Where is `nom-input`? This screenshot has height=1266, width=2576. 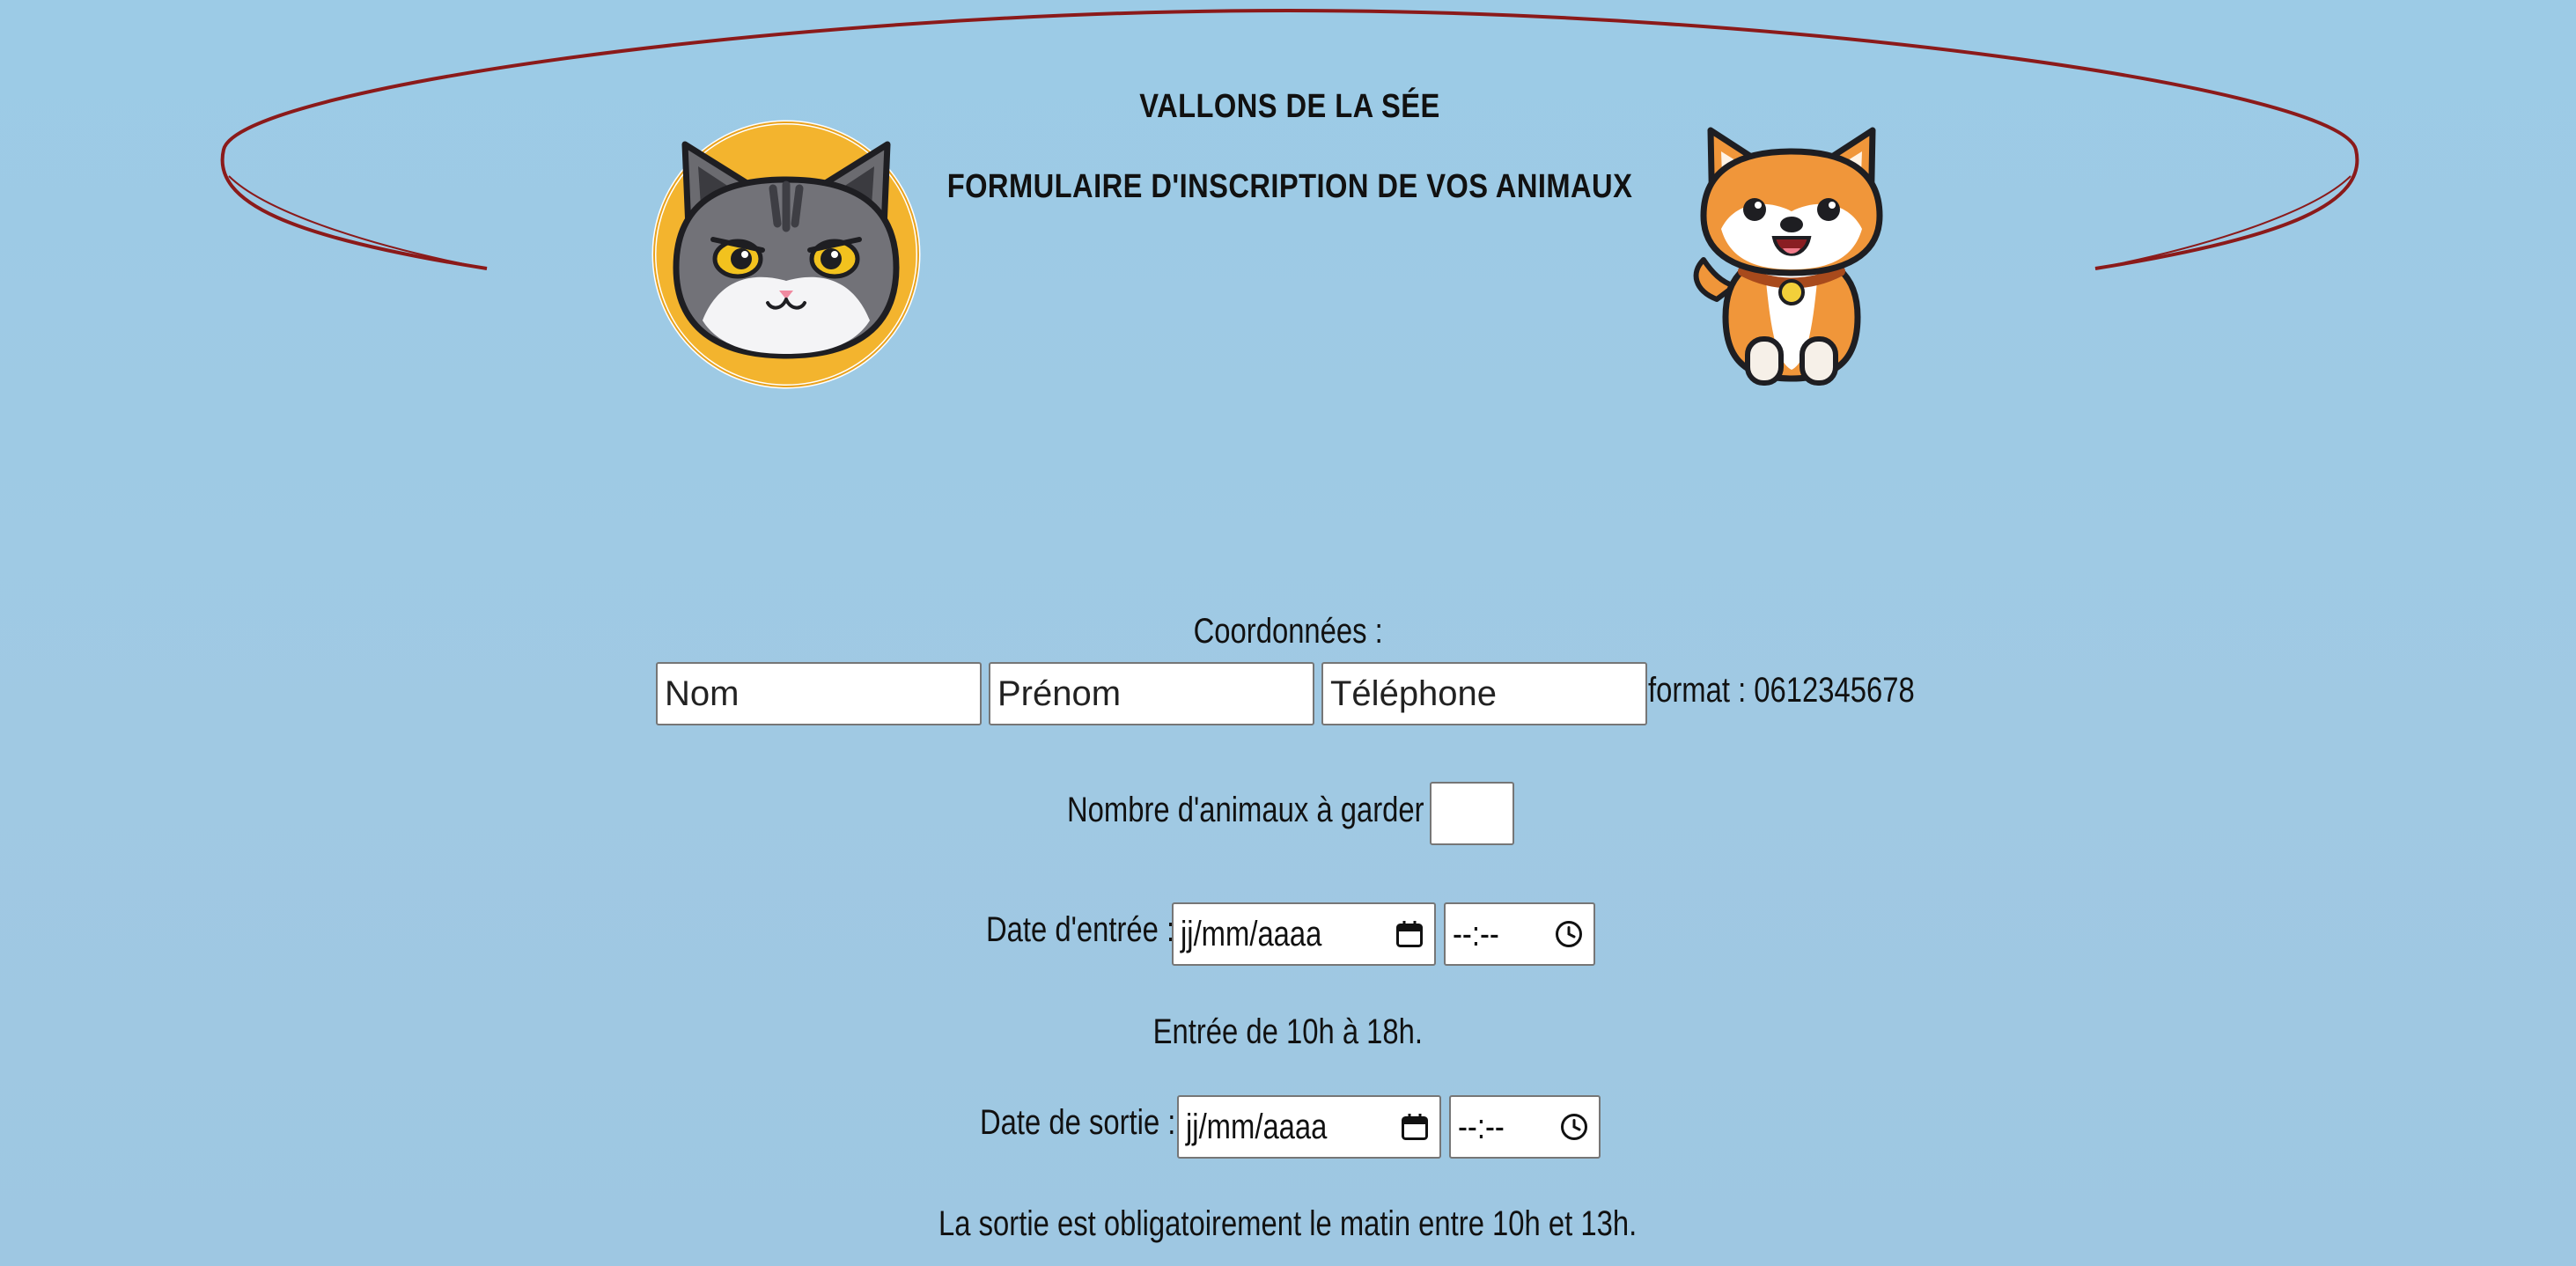
nom-input is located at coordinates (819, 693).